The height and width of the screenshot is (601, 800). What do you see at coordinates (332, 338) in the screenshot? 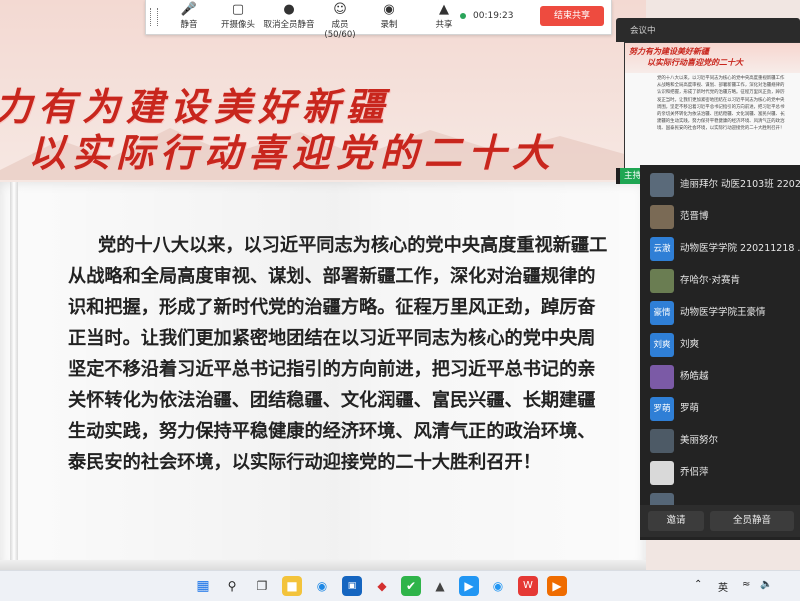
I see `body-line: 正当时。让我们更加紧密地团结在以习近平同志为核心的党中央周` at bounding box center [332, 338].